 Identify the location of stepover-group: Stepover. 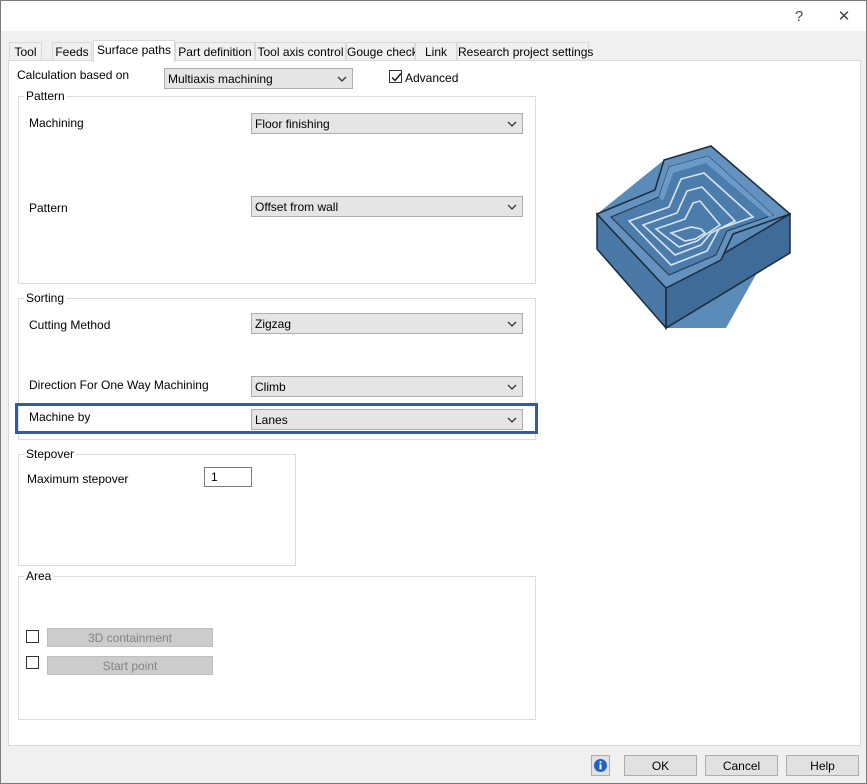
(157, 506).